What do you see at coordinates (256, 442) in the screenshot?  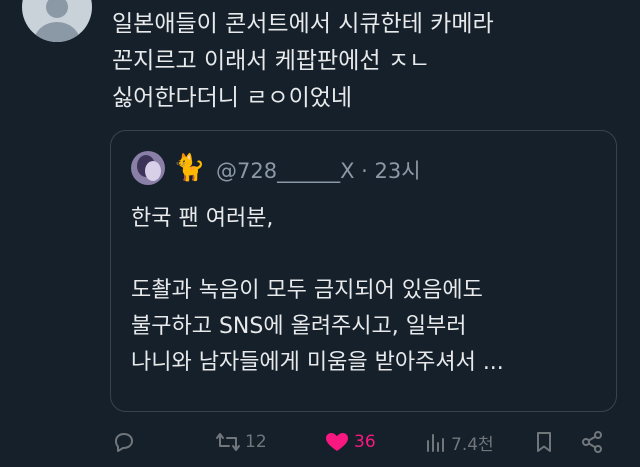 I see `retweet-count: 12` at bounding box center [256, 442].